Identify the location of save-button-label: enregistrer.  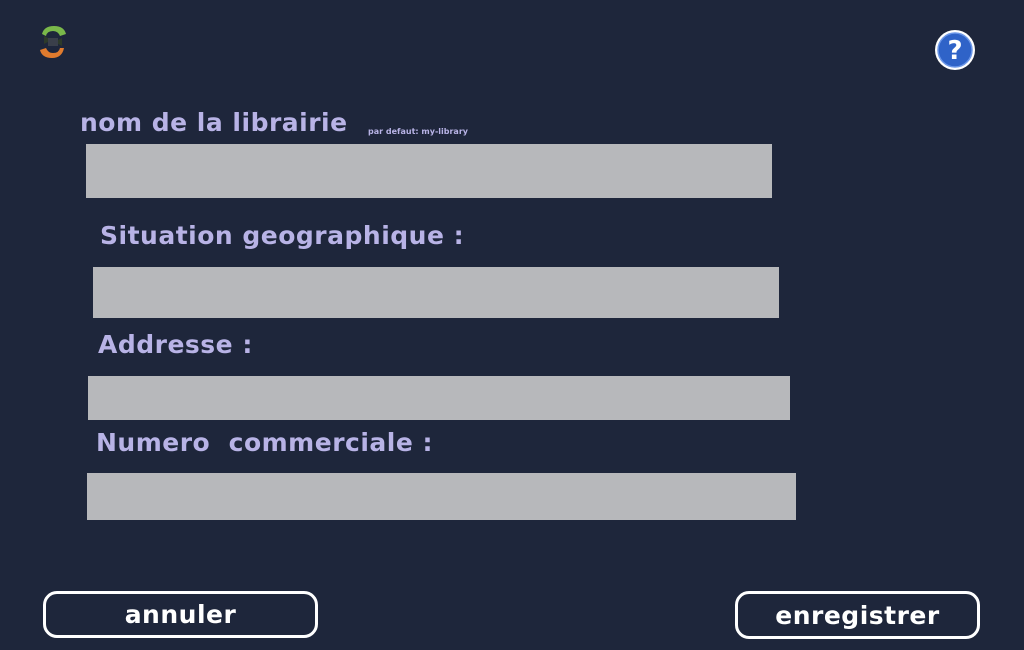
(857, 615).